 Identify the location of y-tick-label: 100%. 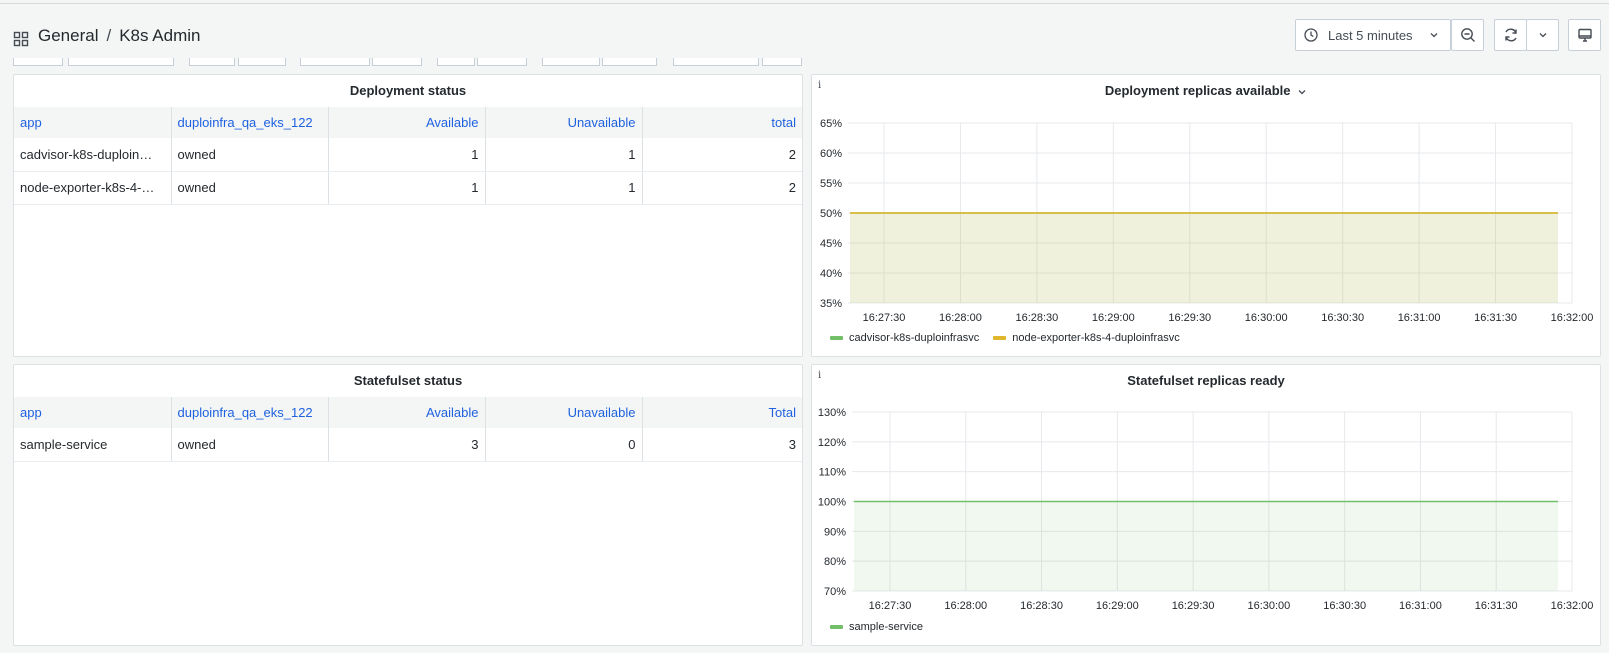
(832, 503).